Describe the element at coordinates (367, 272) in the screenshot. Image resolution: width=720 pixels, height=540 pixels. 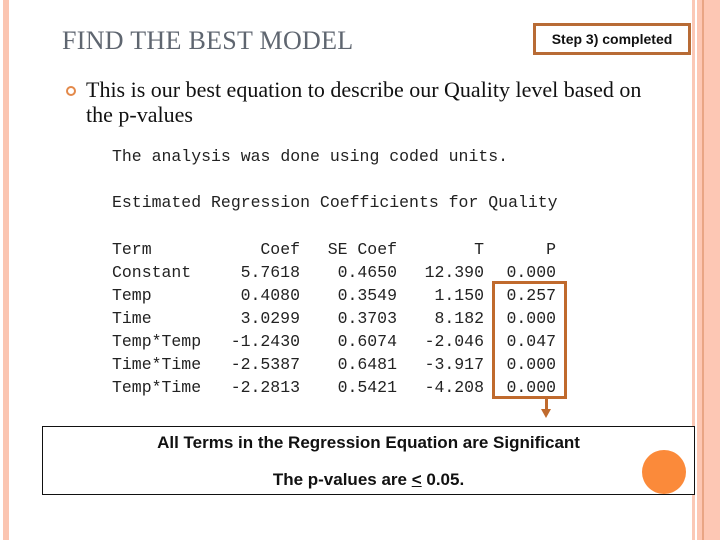
I see `se-coef-cell: 0.4650` at that location.